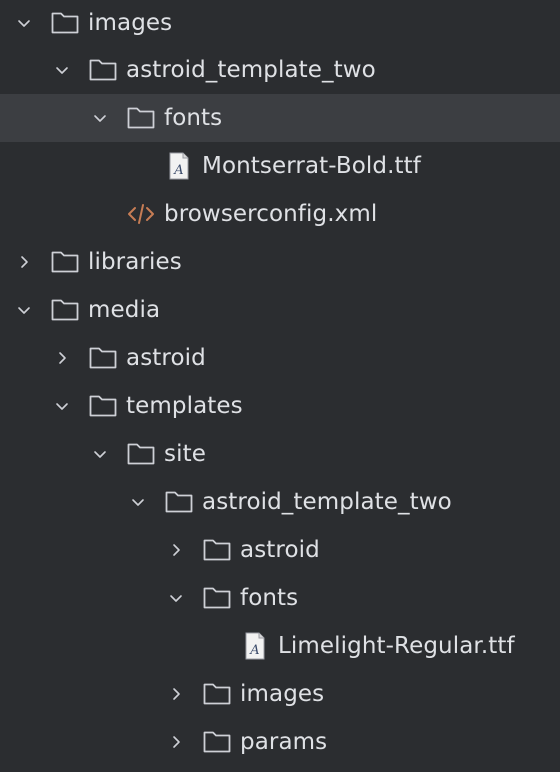  What do you see at coordinates (135, 262) in the screenshot?
I see `tree-item-label: libraries` at bounding box center [135, 262].